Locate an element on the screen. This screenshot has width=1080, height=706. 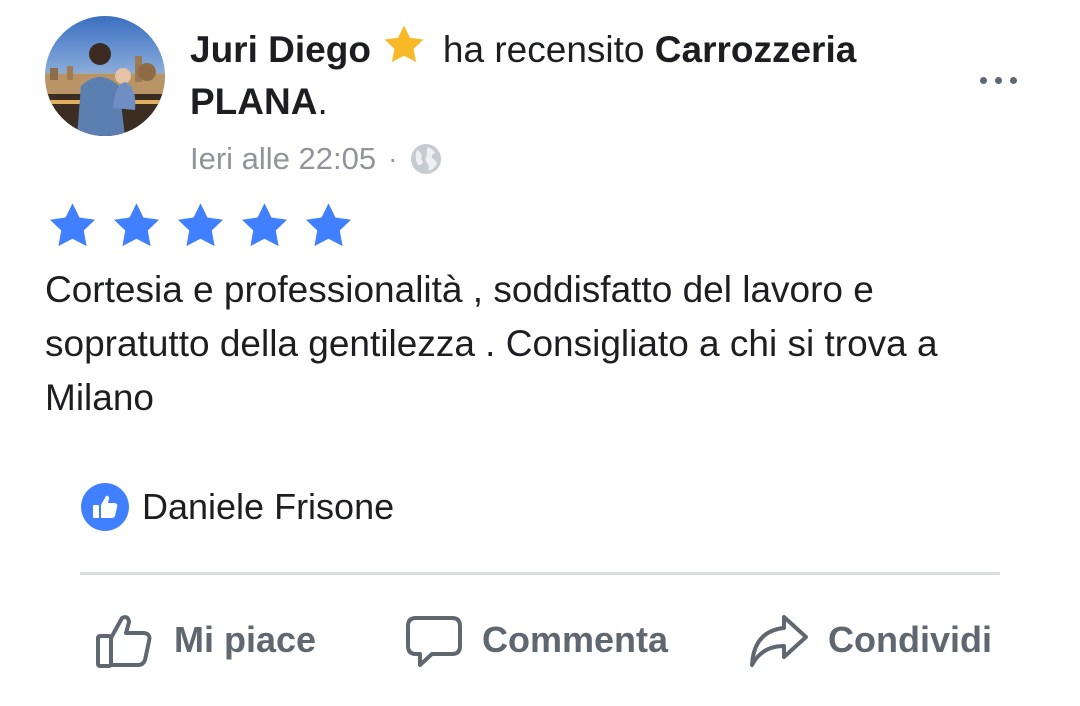
reactor-name: Daniele Frisone is located at coordinates (268, 507).